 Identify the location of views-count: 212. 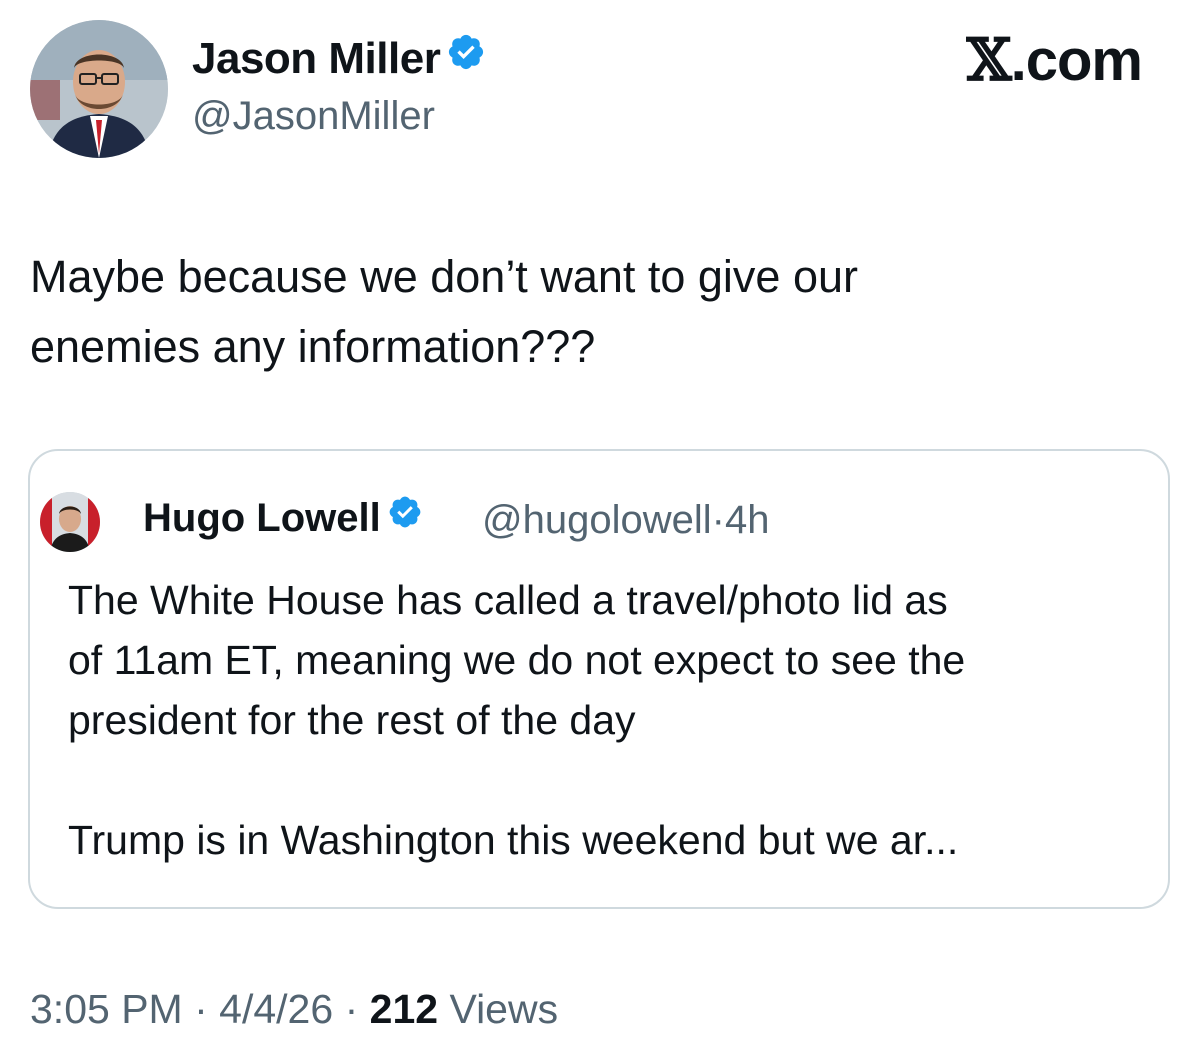
(404, 1009).